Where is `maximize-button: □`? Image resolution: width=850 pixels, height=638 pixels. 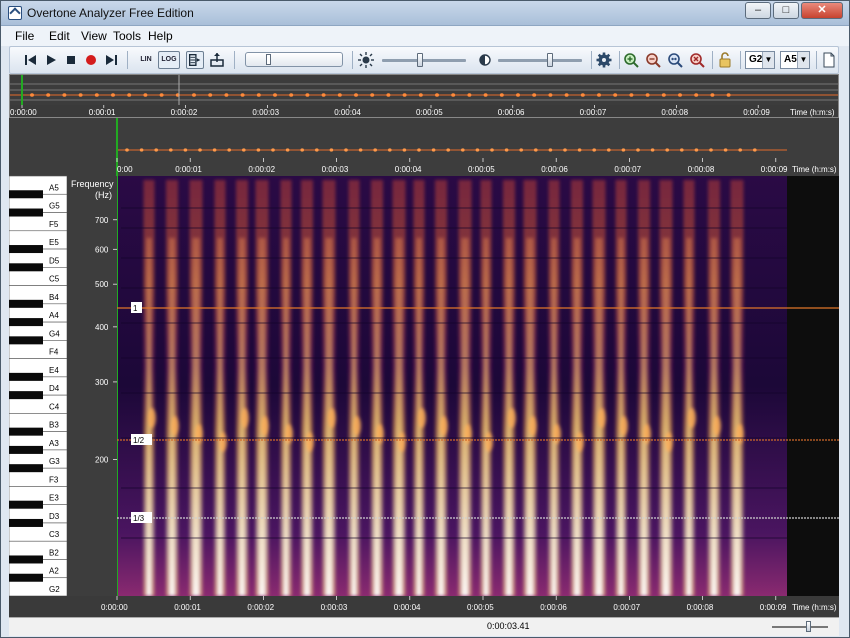 maximize-button: □ is located at coordinates (786, 10).